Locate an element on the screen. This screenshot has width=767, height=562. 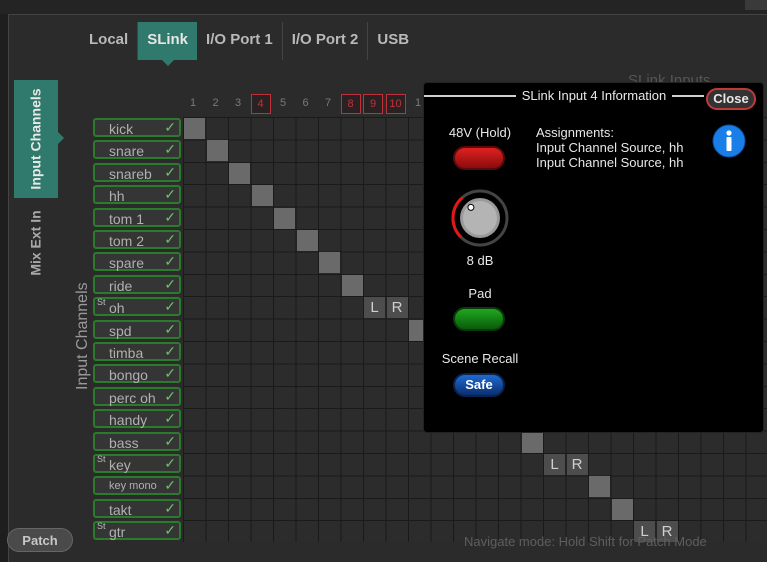
channel-row: spd ✓ is located at coordinates (137, 329).